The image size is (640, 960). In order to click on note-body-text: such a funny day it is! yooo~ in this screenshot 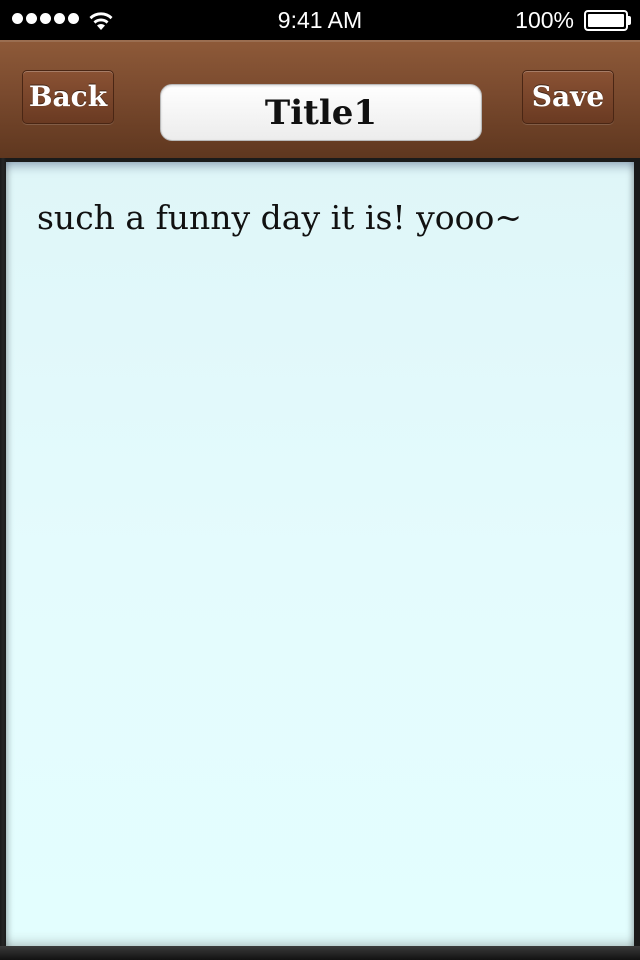, I will do `click(322, 218)`.